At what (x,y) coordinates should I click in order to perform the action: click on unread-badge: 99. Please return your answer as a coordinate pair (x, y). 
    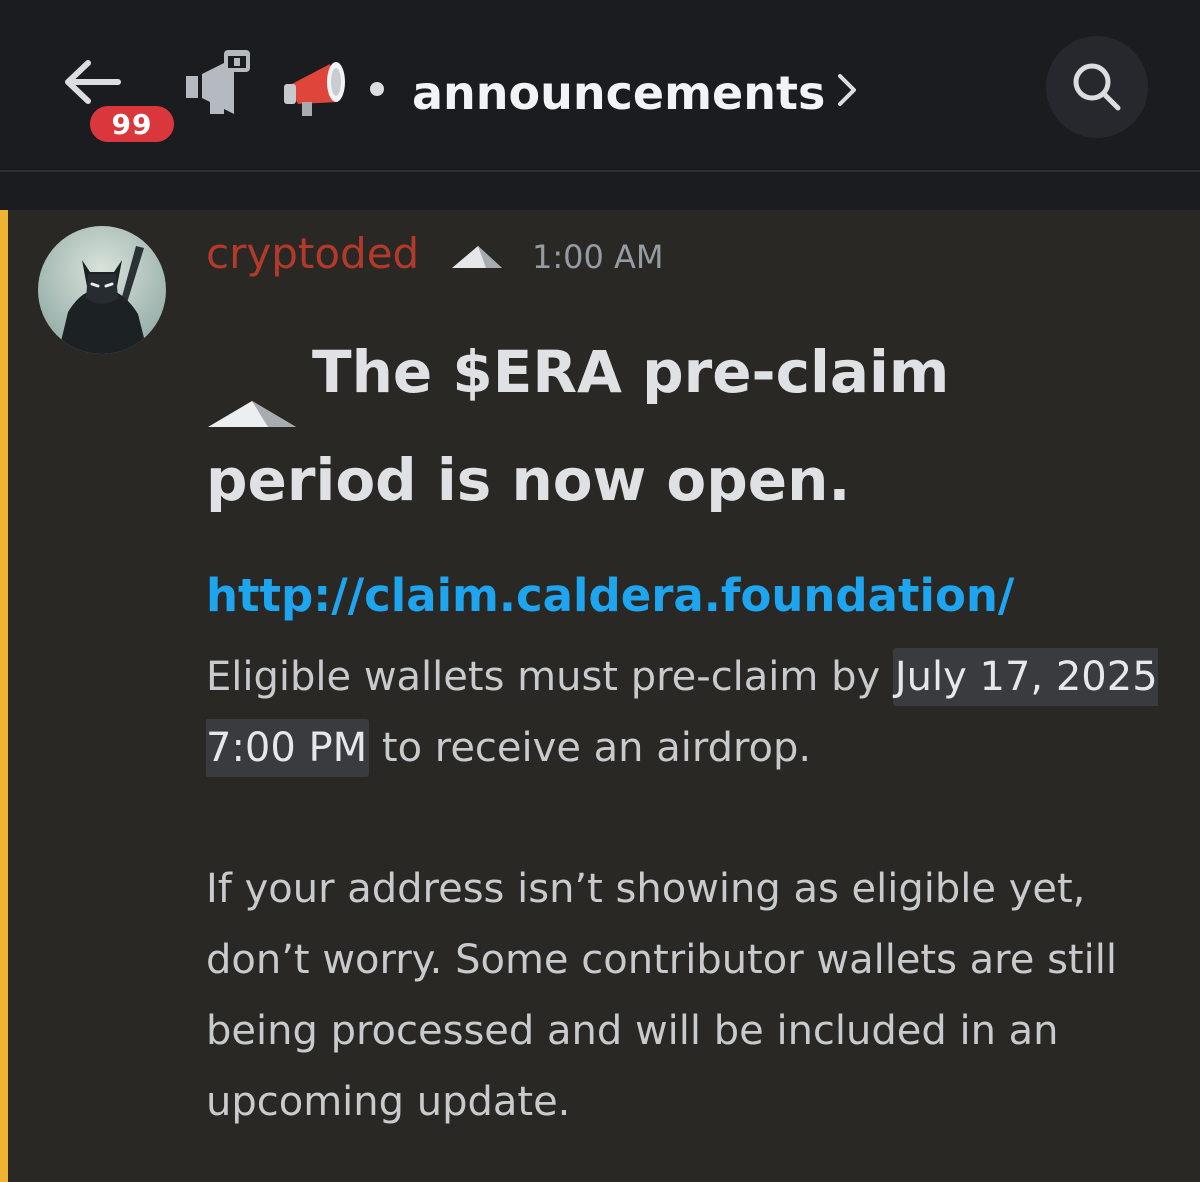
    Looking at the image, I should click on (132, 124).